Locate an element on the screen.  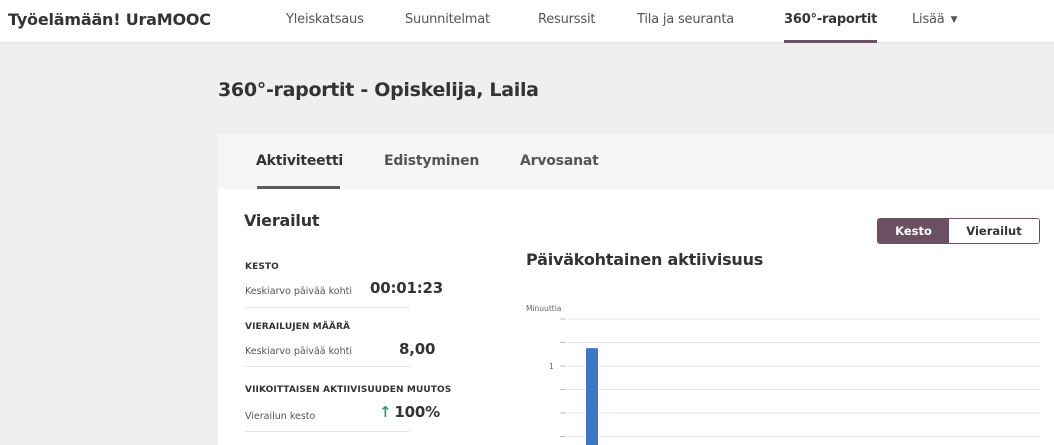
nav-item-suunnitelmat: Suunnitelmat is located at coordinates (447, 19).